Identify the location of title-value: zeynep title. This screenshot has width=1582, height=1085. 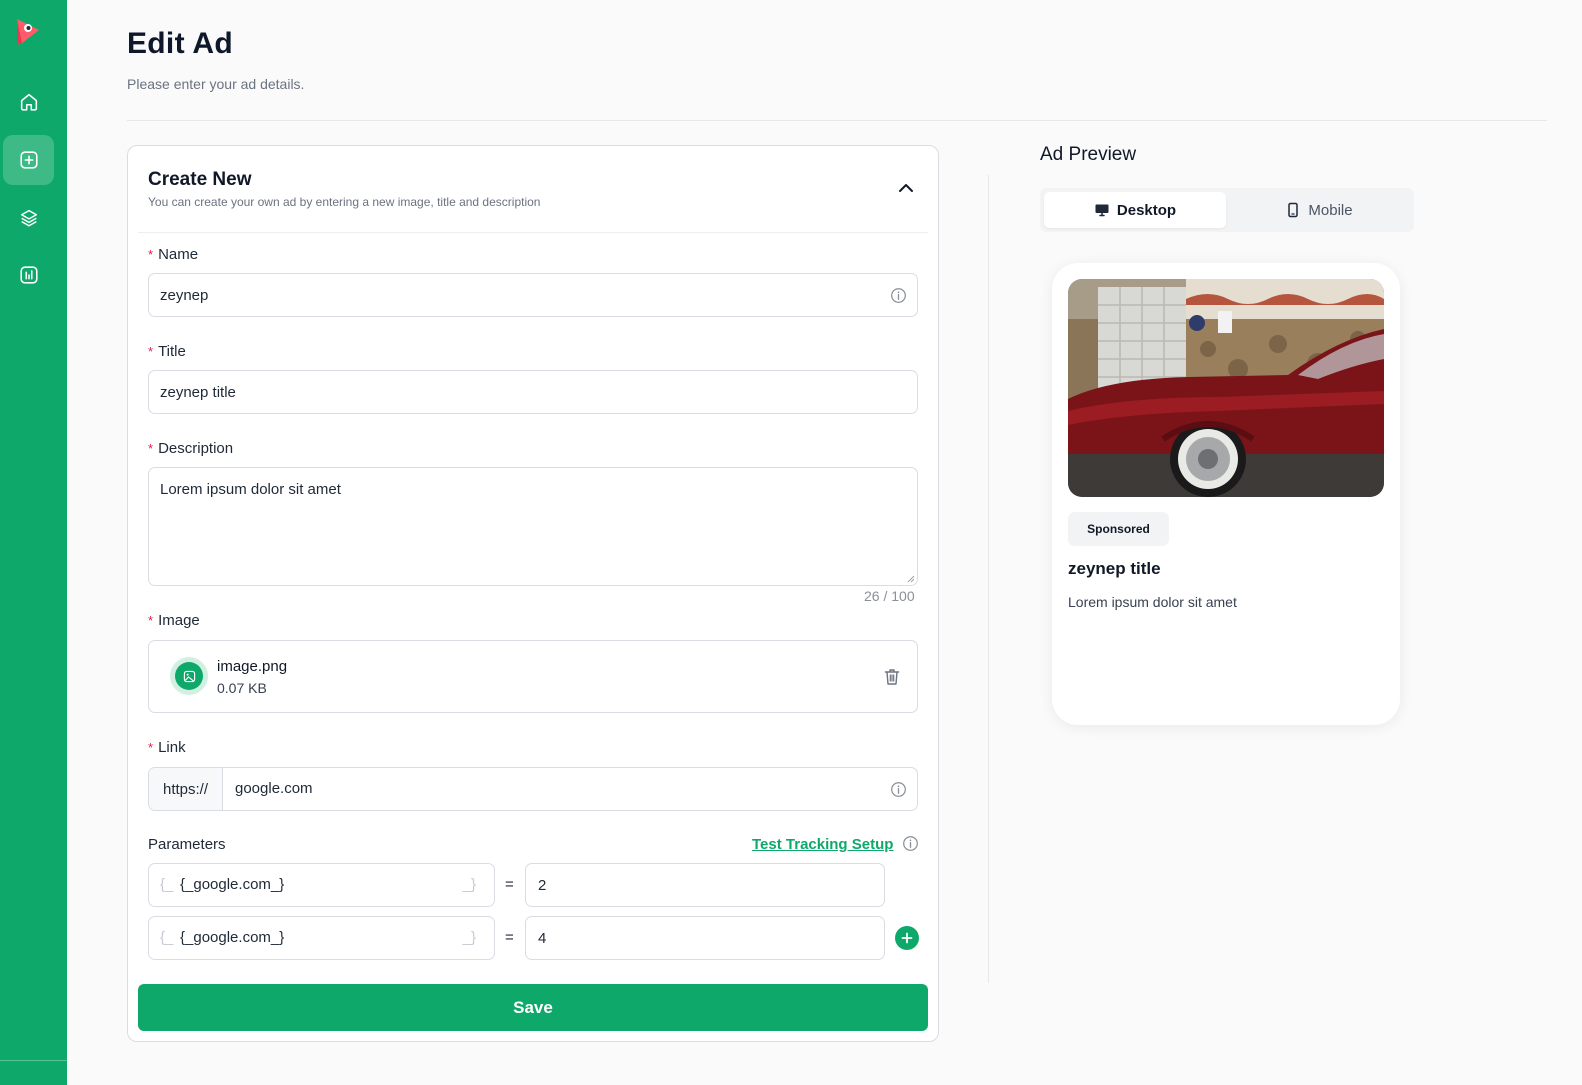
(198, 392).